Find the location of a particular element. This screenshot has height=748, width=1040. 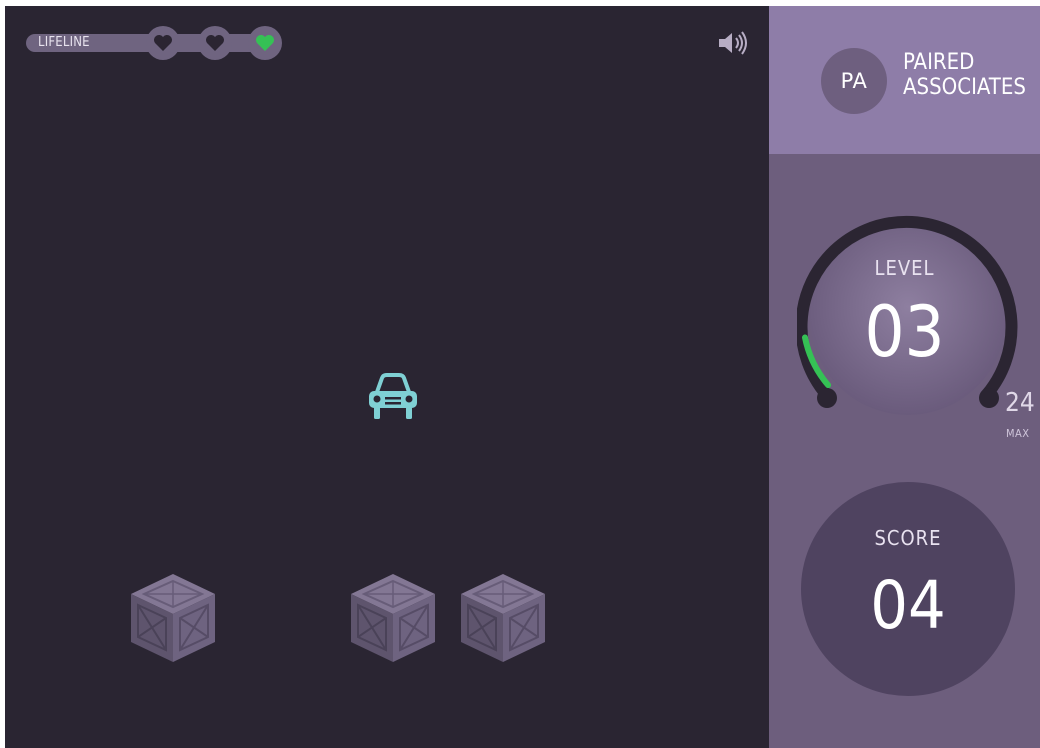

speaker-icon is located at coordinates (734, 43).